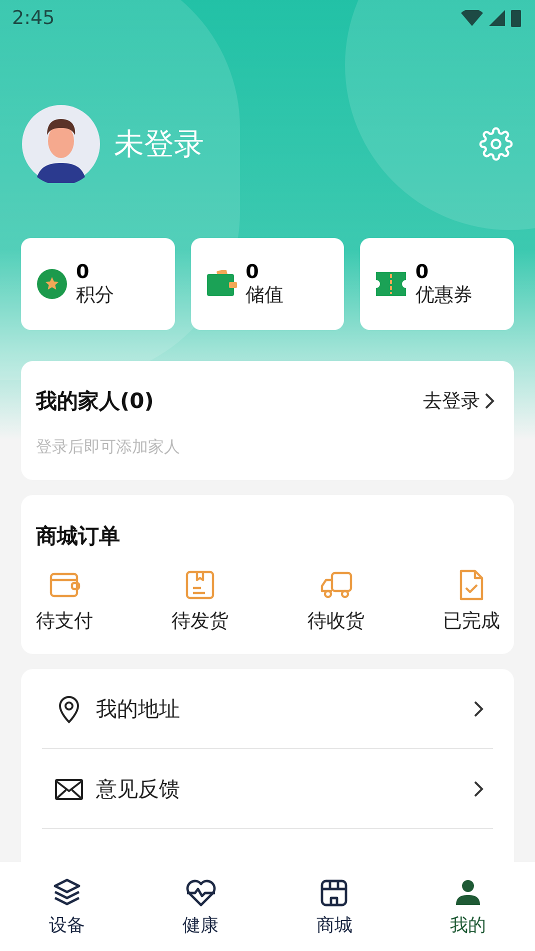 The image size is (535, 951). I want to click on menu-row: 我的地址, so click(267, 709).